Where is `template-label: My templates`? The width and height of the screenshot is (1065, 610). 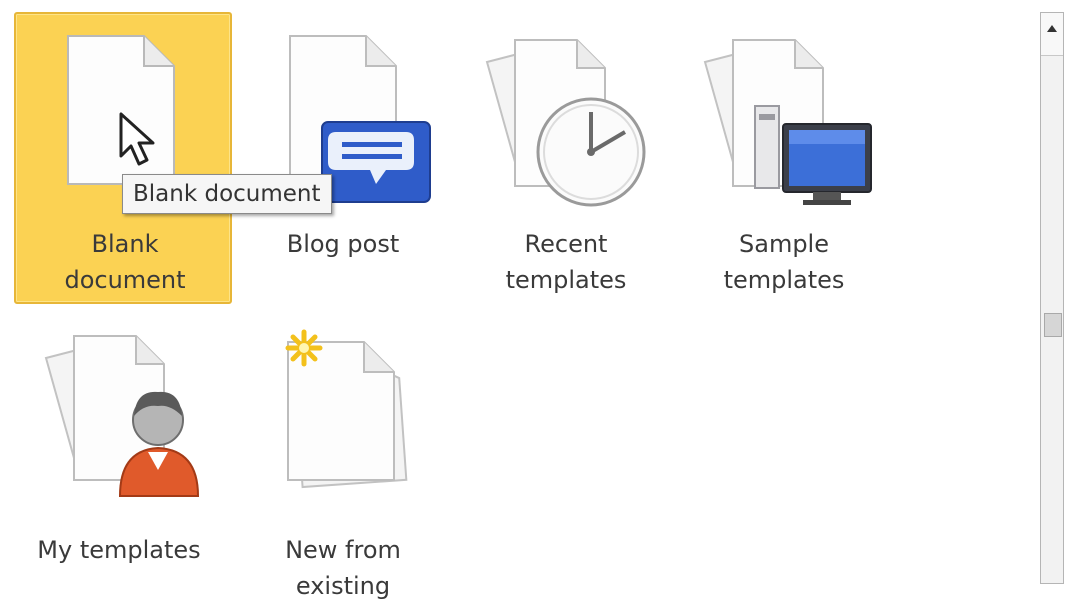 template-label: My templates is located at coordinates (119, 550).